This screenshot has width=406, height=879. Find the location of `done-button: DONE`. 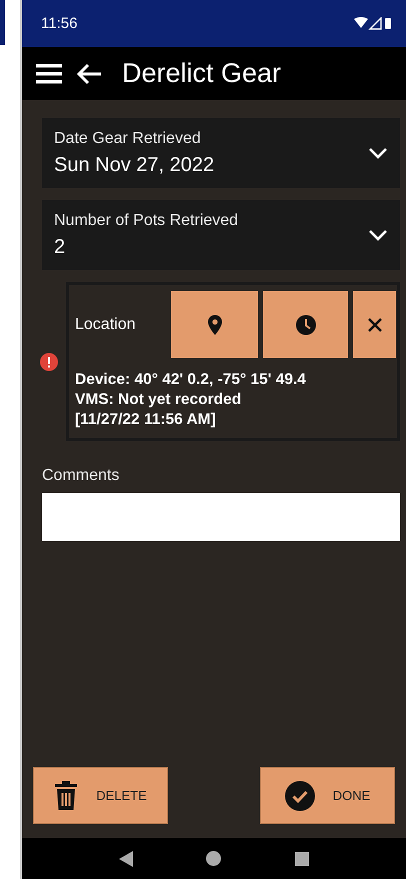

done-button: DONE is located at coordinates (327, 795).